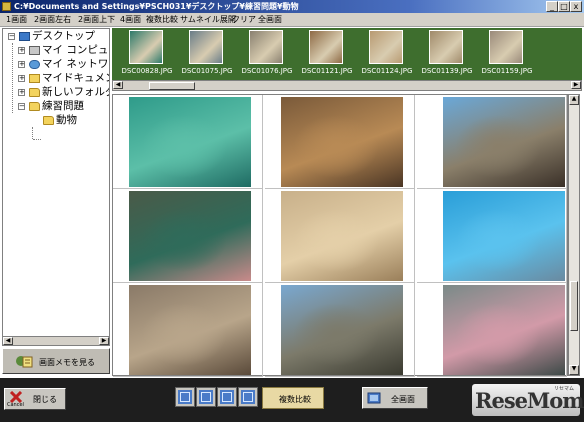 This screenshot has width=584, height=422. Describe the element at coordinates (207, 71) in the screenshot. I see `thumbnail-filename: DSC01075.JPG` at that location.